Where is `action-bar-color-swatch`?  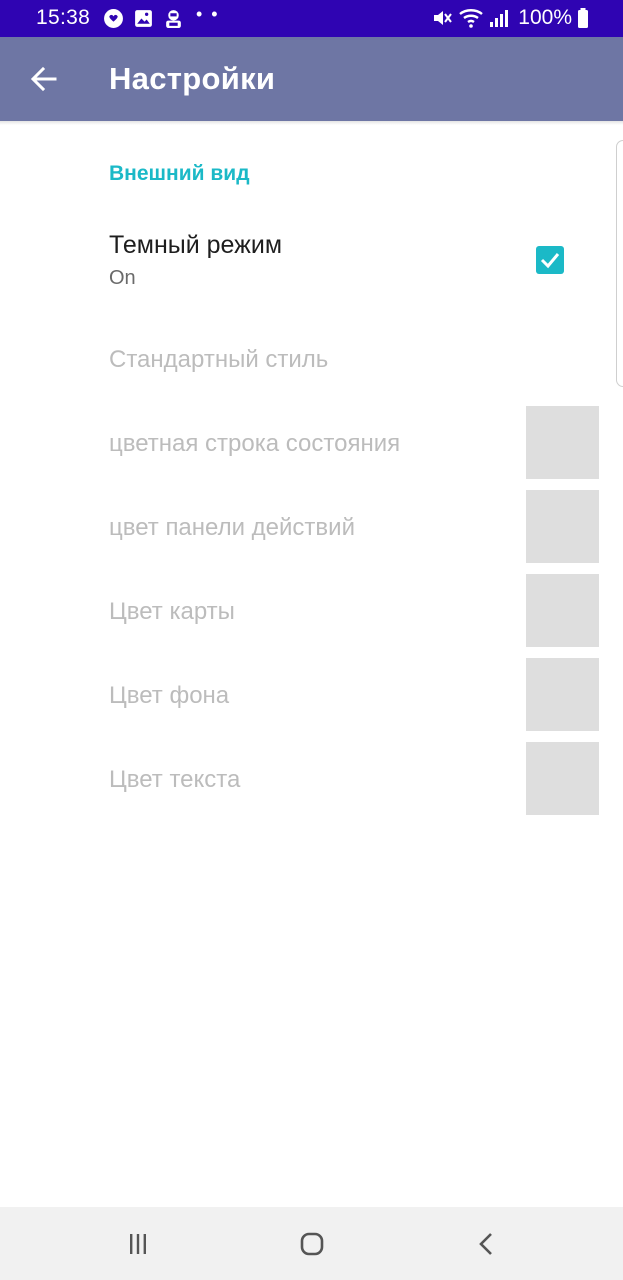 action-bar-color-swatch is located at coordinates (562, 526).